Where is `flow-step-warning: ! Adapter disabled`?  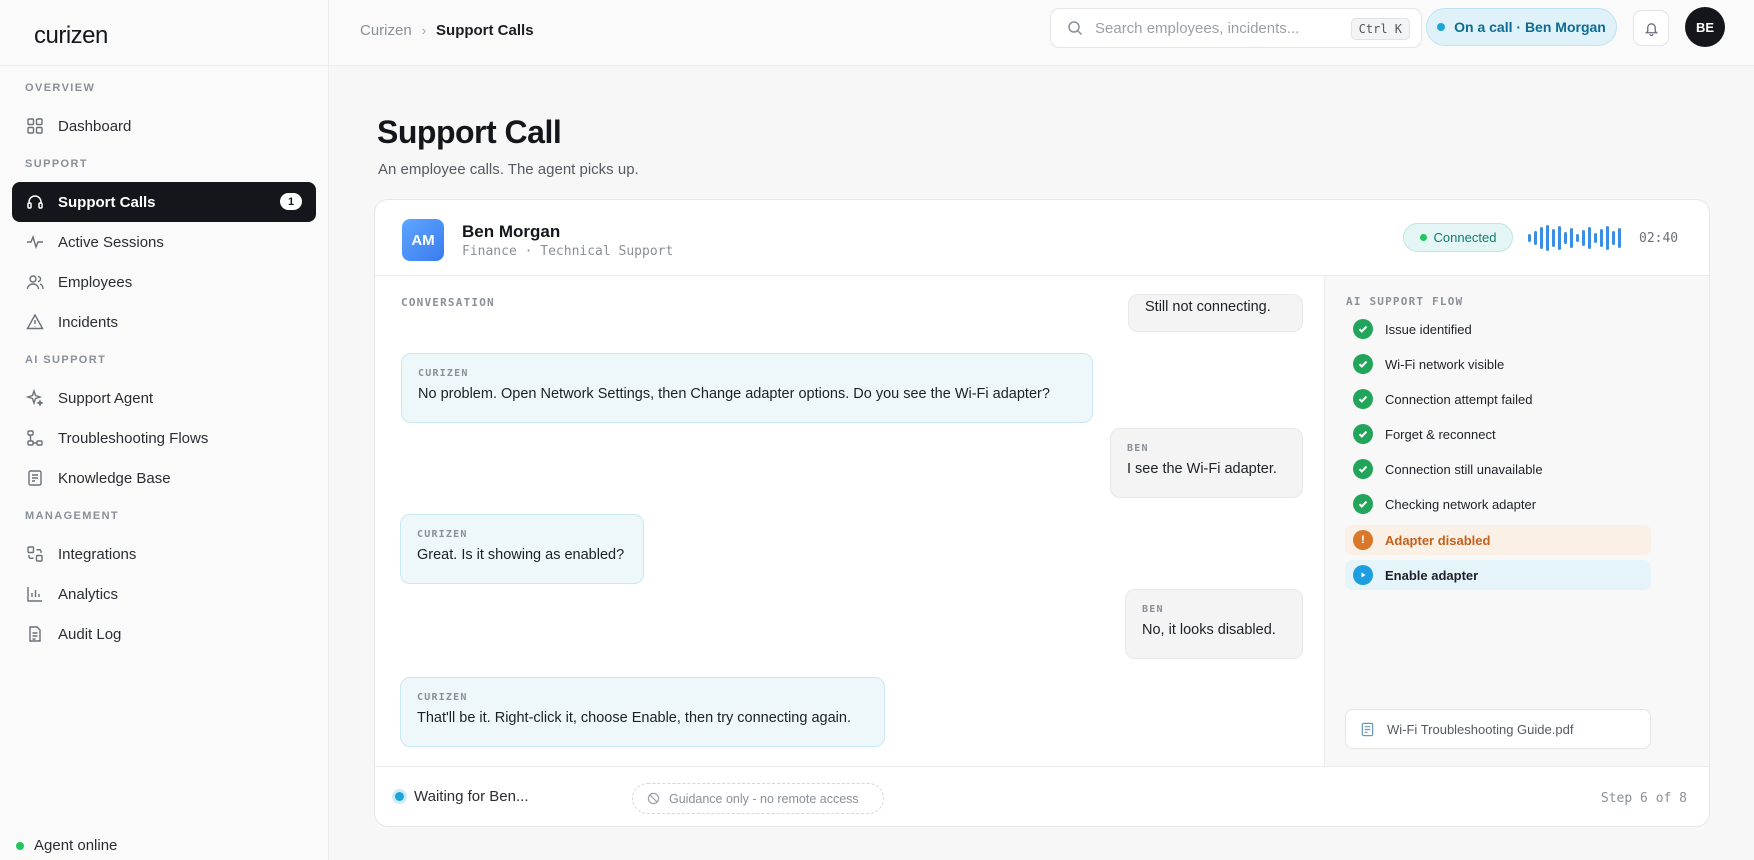
flow-step-warning: ! Adapter disabled is located at coordinates (1498, 540).